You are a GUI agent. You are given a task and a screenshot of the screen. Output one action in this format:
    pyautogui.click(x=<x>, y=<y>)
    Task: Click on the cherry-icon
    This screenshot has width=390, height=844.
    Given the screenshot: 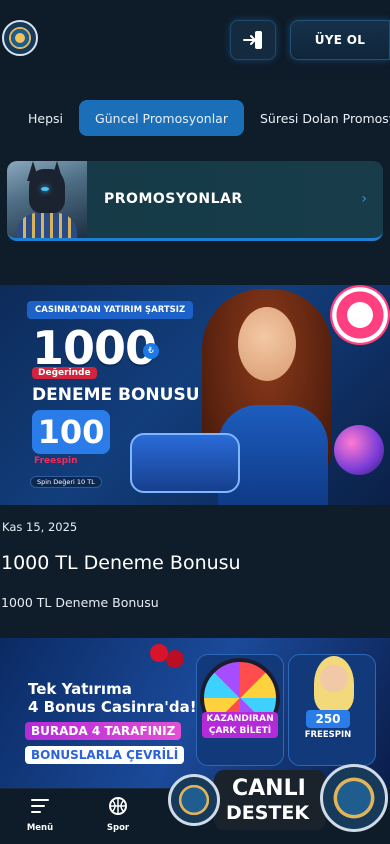 What is the action you would take?
    pyautogui.click(x=159, y=653)
    